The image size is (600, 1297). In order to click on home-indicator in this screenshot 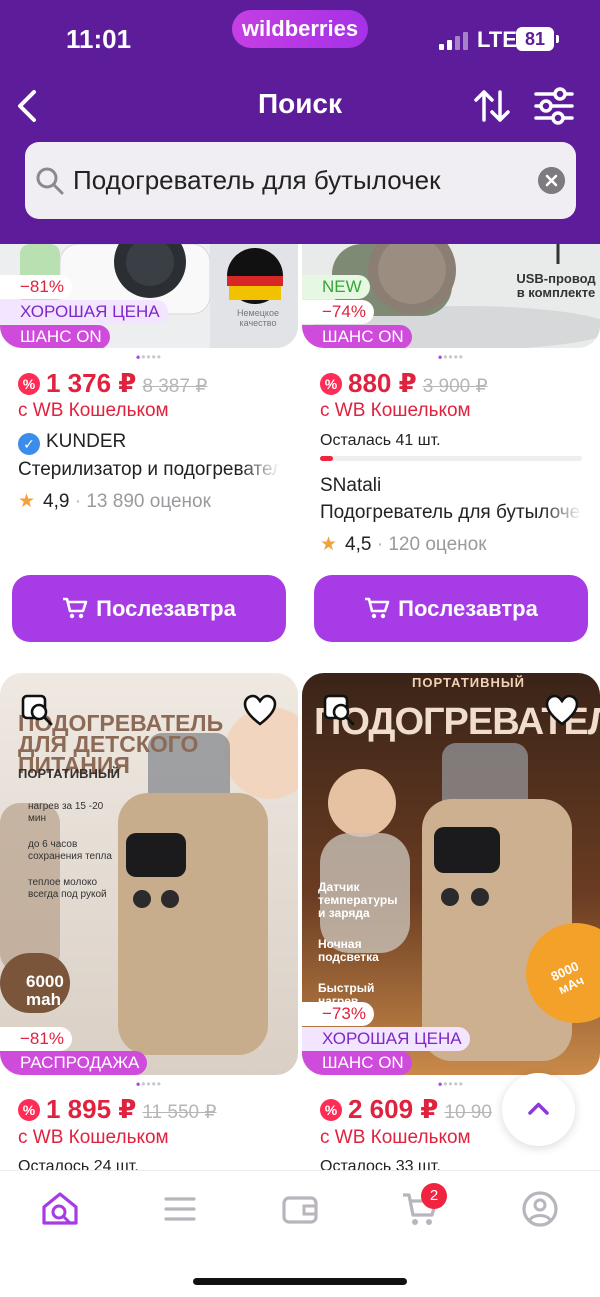, I will do `click(300, 1281)`.